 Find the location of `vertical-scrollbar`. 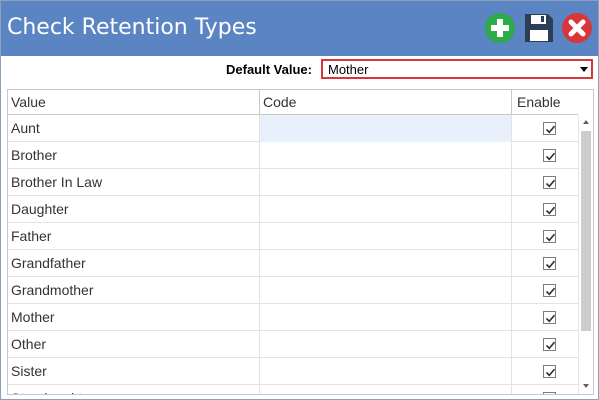

vertical-scrollbar is located at coordinates (585, 254).